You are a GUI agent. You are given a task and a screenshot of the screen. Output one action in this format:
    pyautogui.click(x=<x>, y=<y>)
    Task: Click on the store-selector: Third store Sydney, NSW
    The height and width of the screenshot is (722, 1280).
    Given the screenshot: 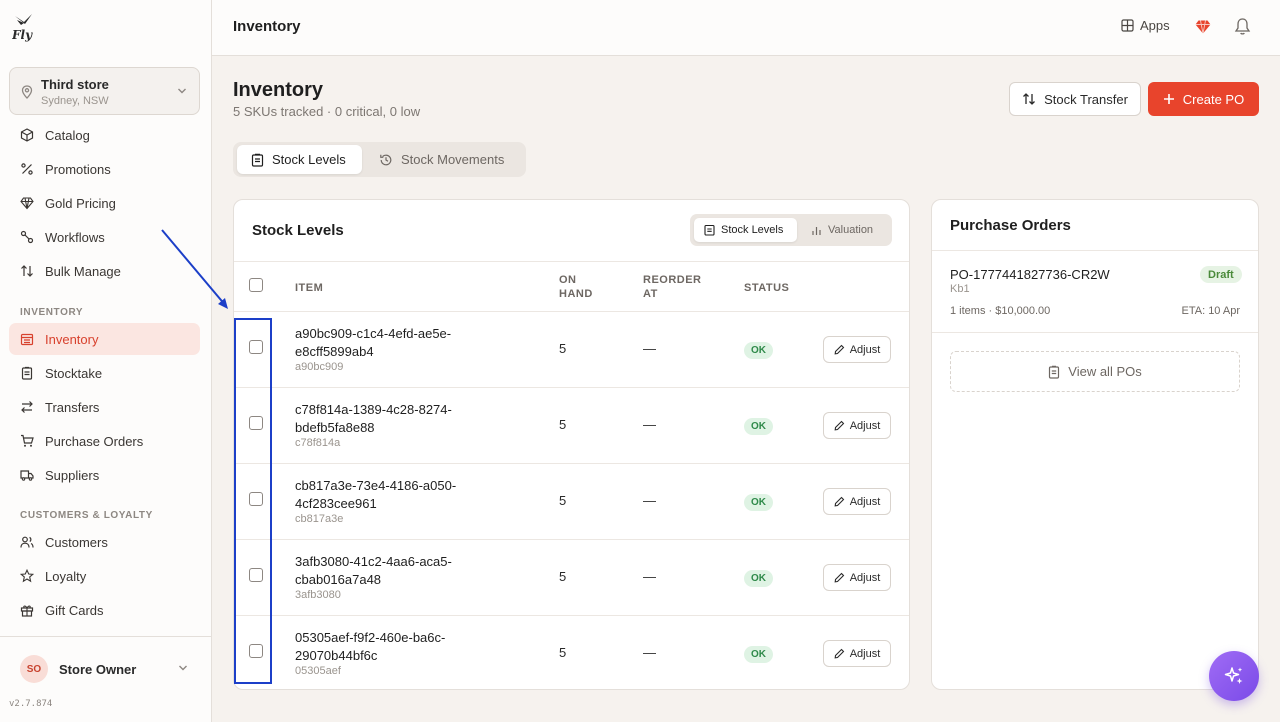 What is the action you would take?
    pyautogui.click(x=104, y=91)
    